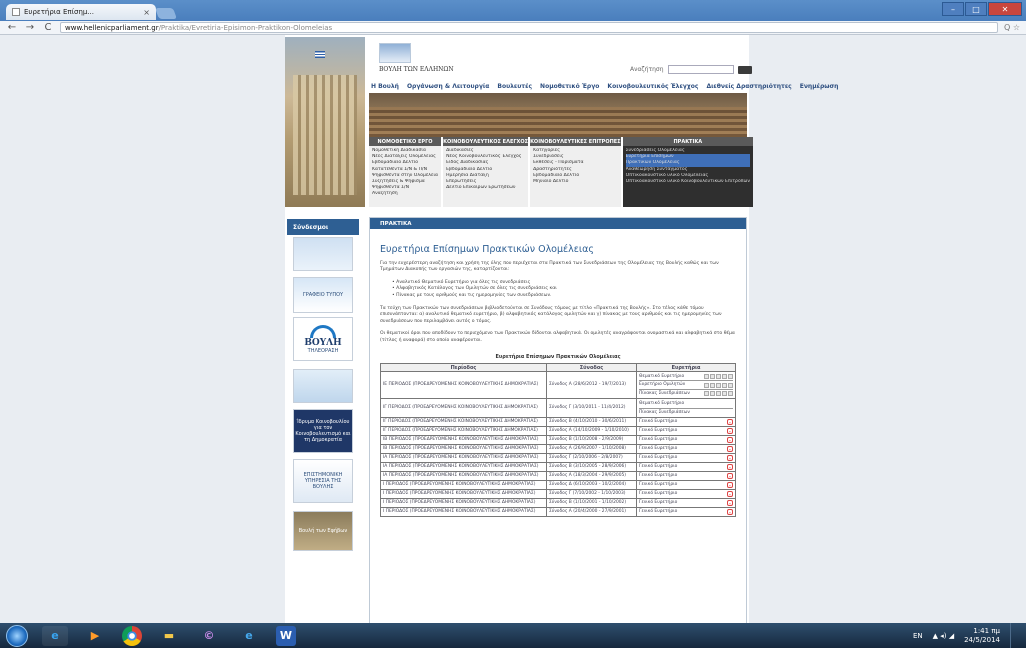  I want to click on skype-icon: ©, so click(209, 636).